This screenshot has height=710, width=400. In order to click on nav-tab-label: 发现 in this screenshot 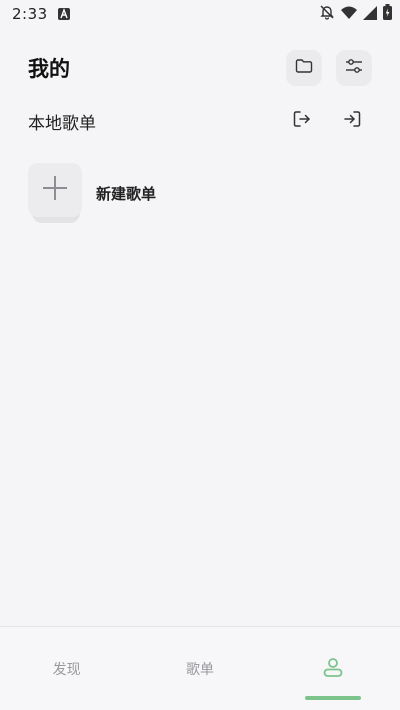, I will do `click(66, 669)`.